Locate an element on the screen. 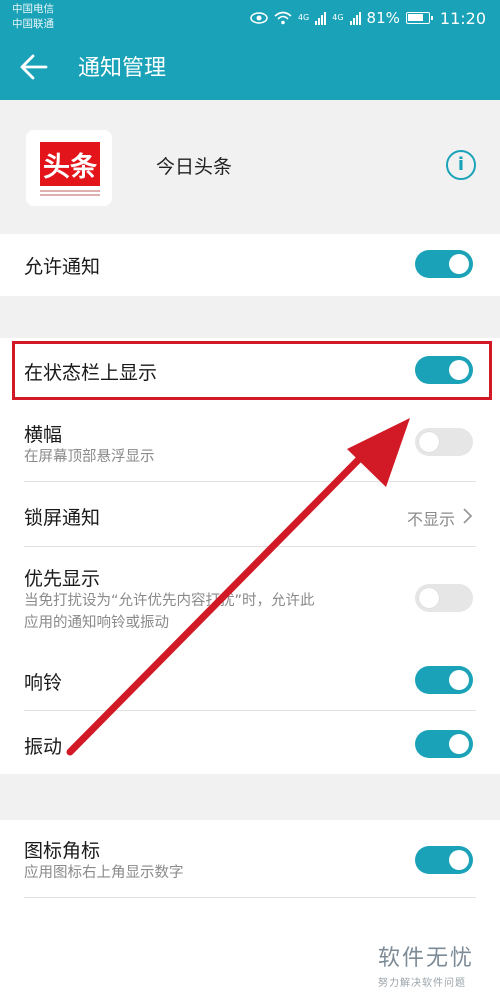 Image resolution: width=500 pixels, height=1000 pixels. status-bar: 中国电信 中国联通 4G 4G 81% 11:20 is located at coordinates (250, 18).